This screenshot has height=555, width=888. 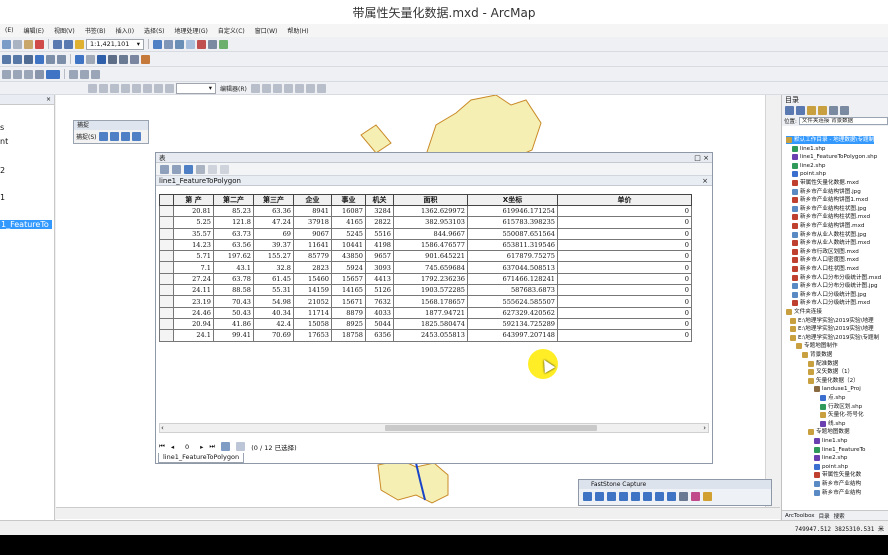 What do you see at coordinates (212, 44) in the screenshot?
I see `python-icon` at bounding box center [212, 44].